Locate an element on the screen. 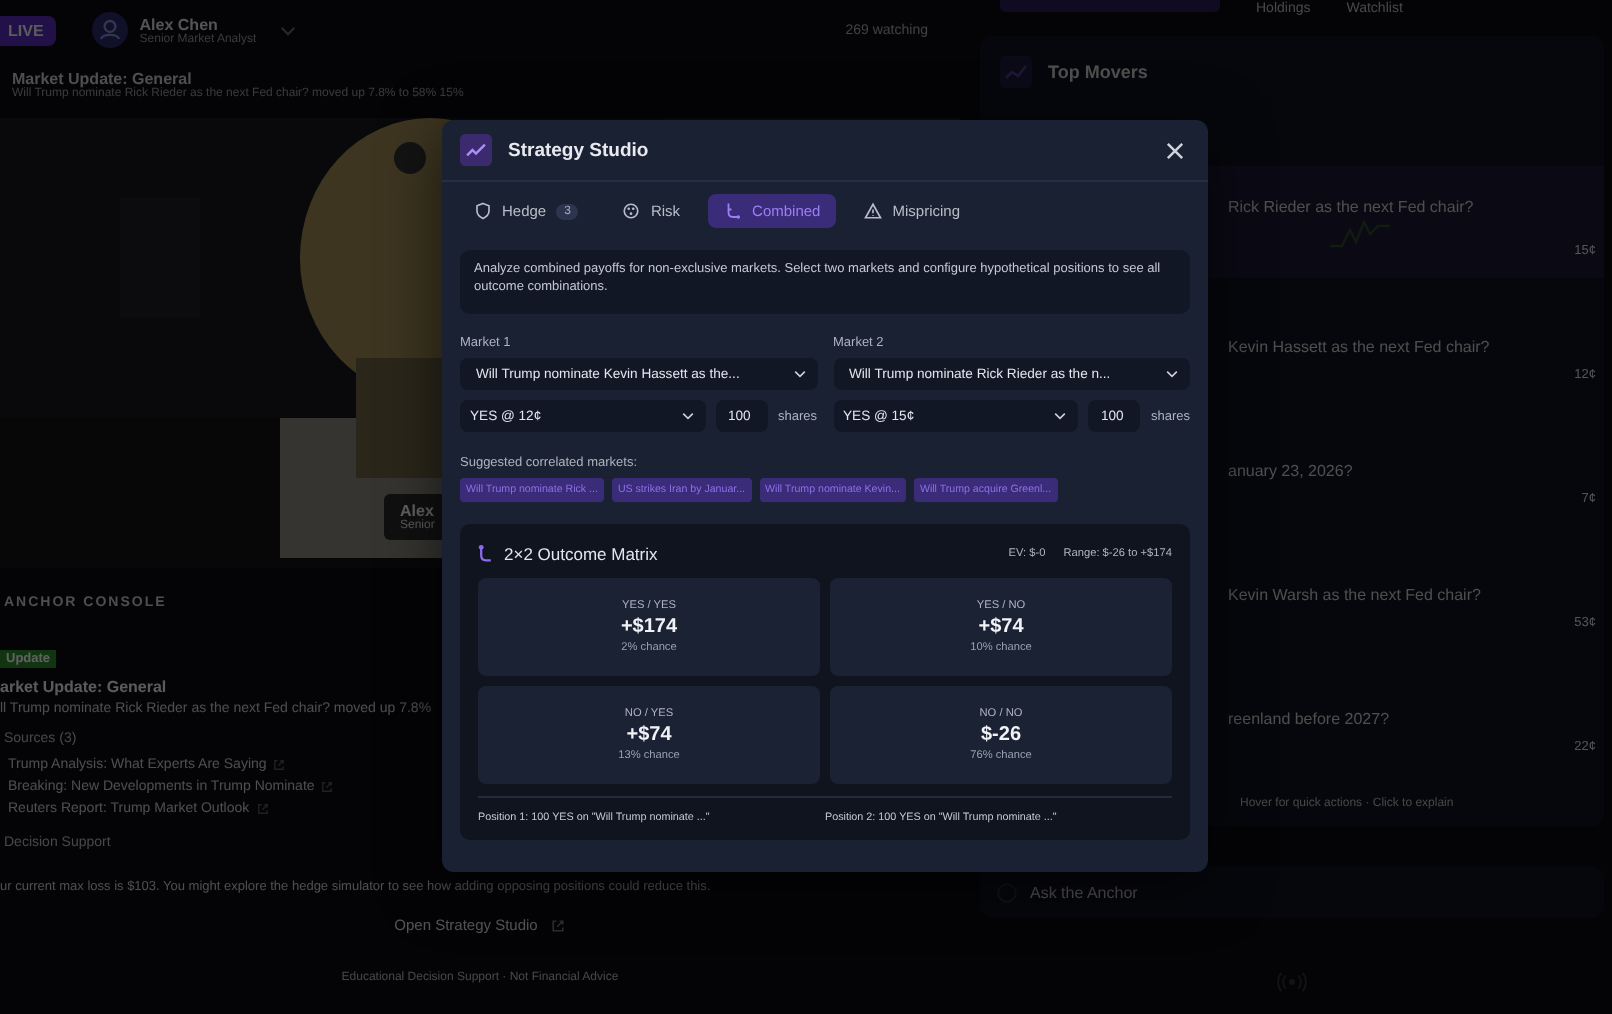 This screenshot has width=1612, height=1014. market-question: Kevin Warsh as the next Fed chair? is located at coordinates (1355, 594).